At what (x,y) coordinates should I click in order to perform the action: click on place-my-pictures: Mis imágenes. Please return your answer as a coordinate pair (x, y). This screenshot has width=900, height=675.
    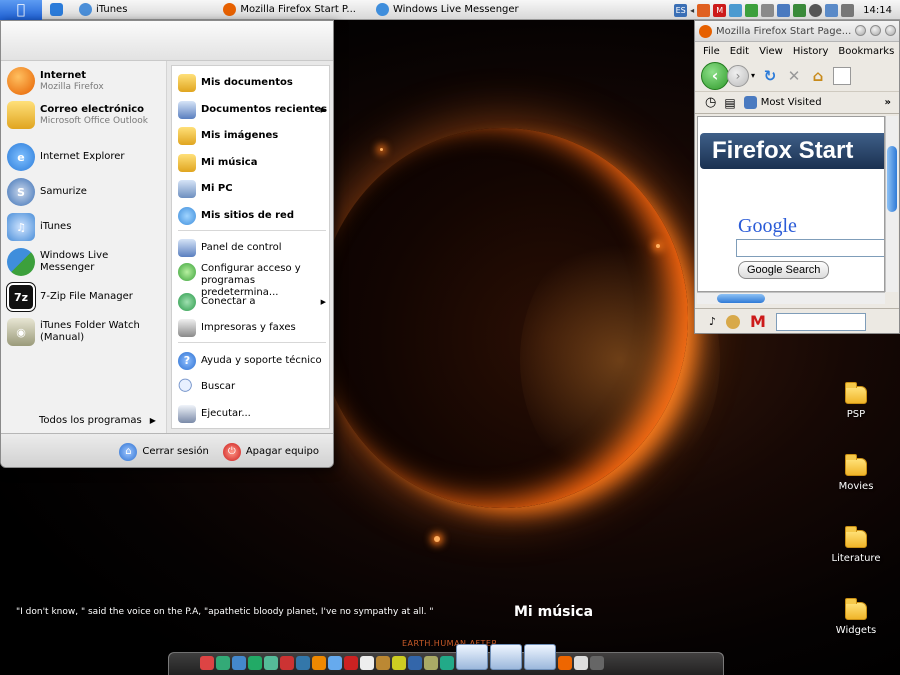
    Looking at the image, I should click on (253, 136).